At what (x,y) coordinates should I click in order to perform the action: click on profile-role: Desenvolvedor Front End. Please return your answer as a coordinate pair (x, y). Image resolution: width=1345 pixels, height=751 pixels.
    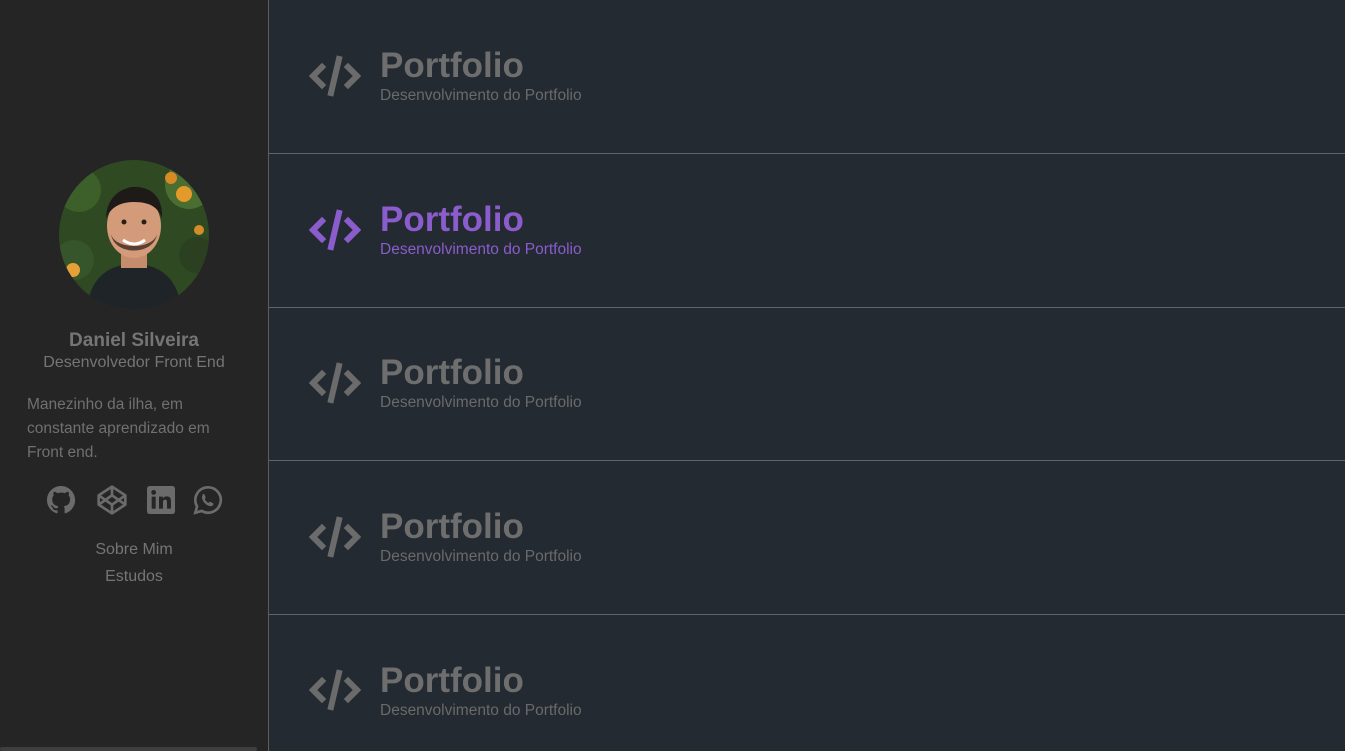
    Looking at the image, I should click on (134, 362).